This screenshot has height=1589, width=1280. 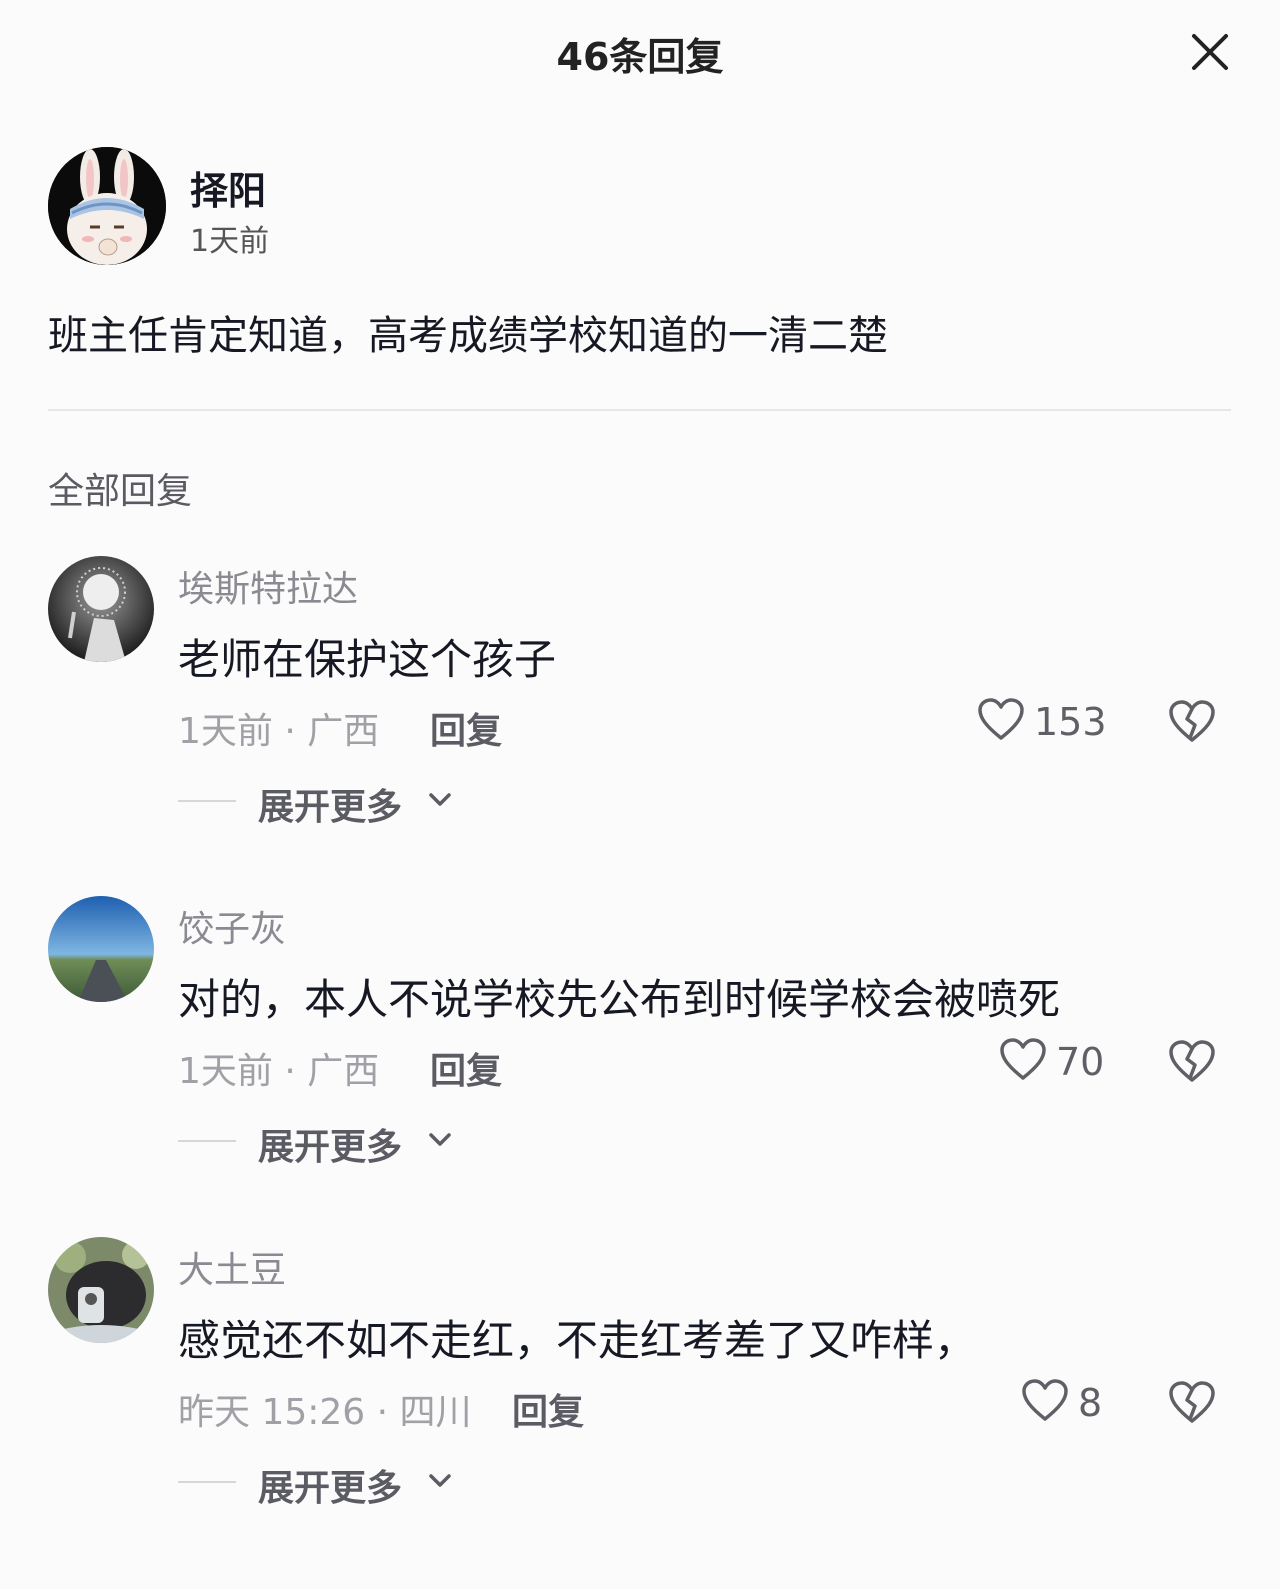 I want to click on reply-username: 大土豆, so click(x=232, y=1267).